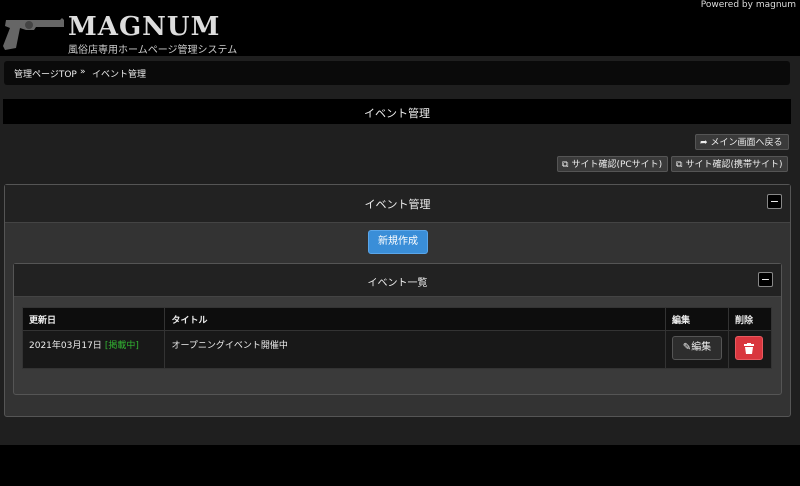 Image resolution: width=800 pixels, height=486 pixels. What do you see at coordinates (415, 319) in the screenshot?
I see `column-header-title: タイトル` at bounding box center [415, 319].